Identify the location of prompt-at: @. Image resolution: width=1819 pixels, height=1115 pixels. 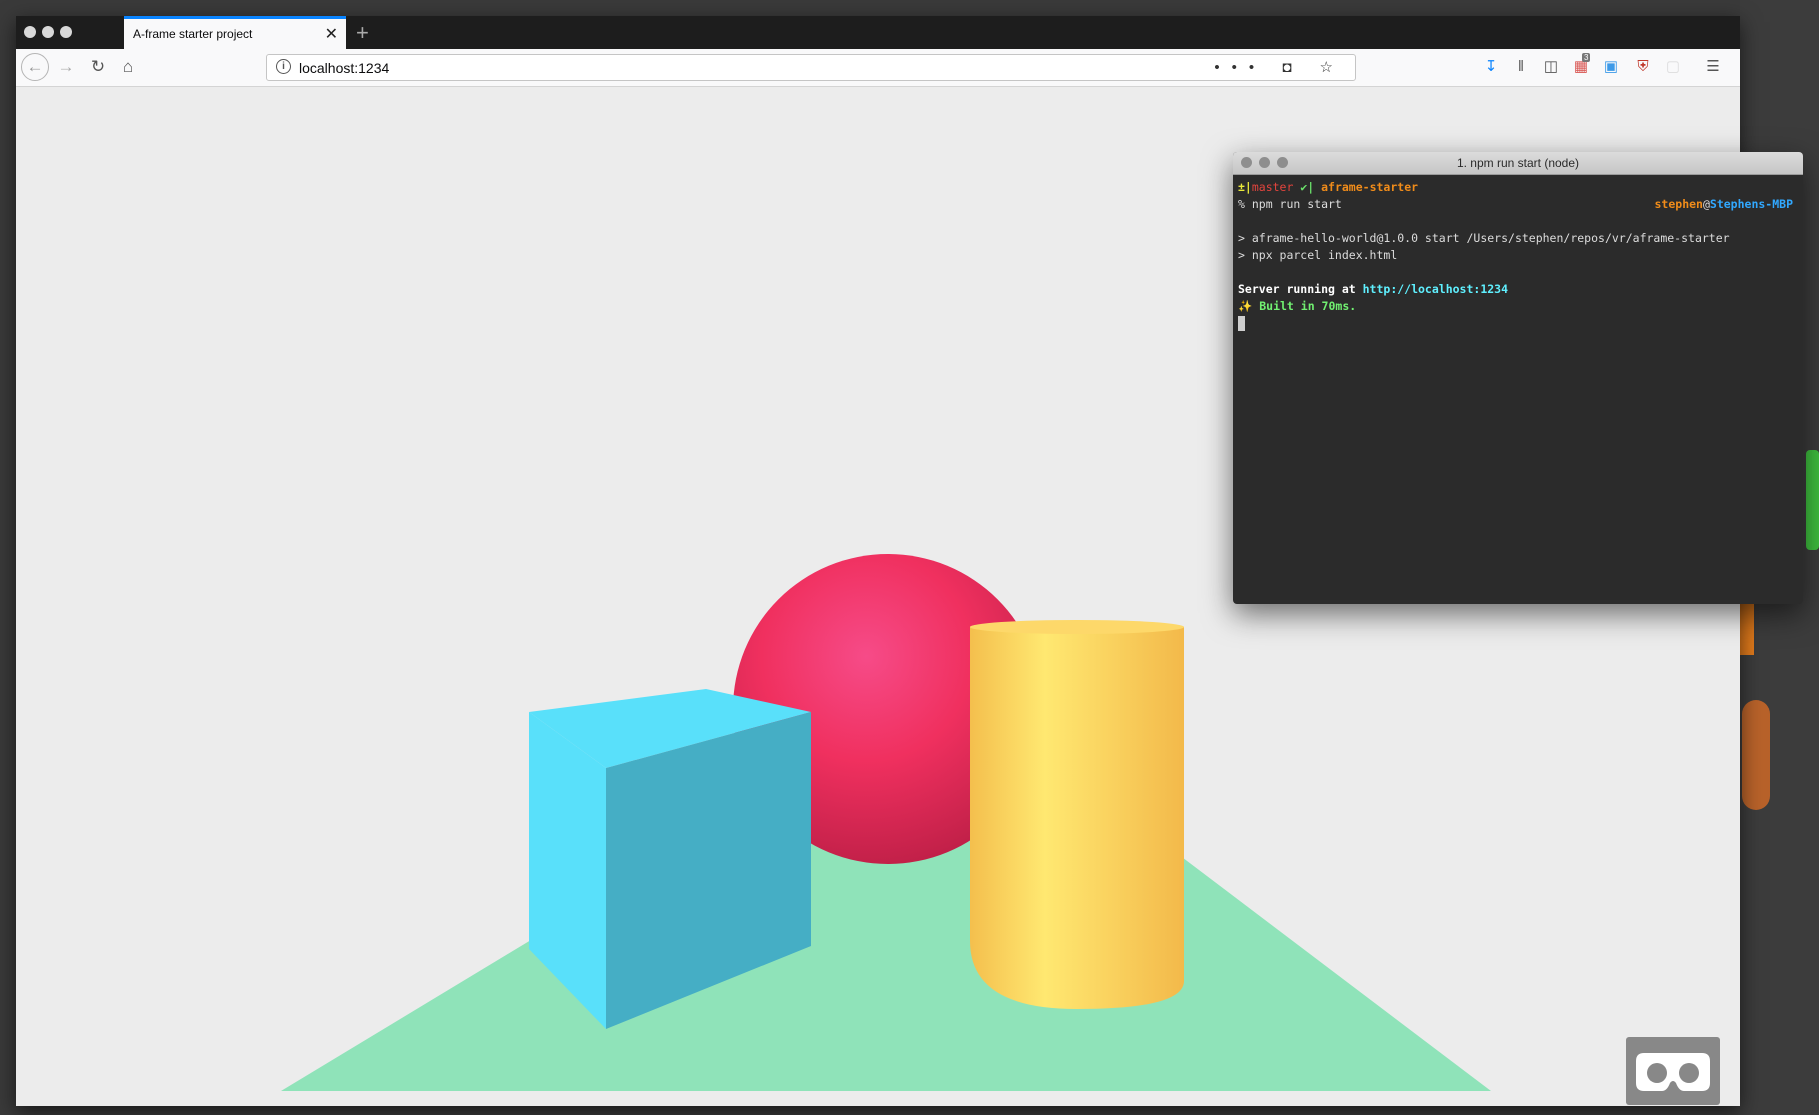
(1706, 204).